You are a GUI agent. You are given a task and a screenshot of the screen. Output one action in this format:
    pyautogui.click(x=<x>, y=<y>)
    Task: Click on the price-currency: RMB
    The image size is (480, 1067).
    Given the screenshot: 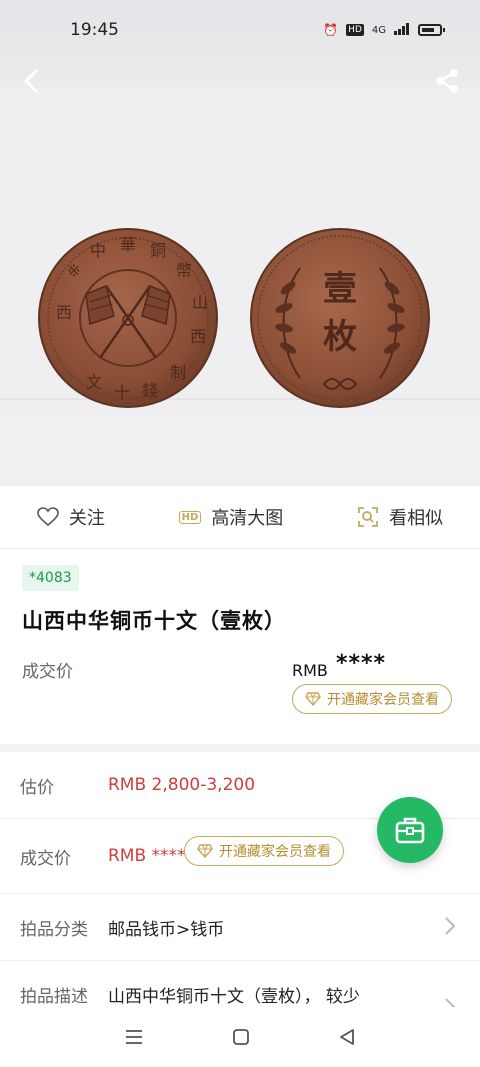 What is the action you would take?
    pyautogui.click(x=310, y=670)
    